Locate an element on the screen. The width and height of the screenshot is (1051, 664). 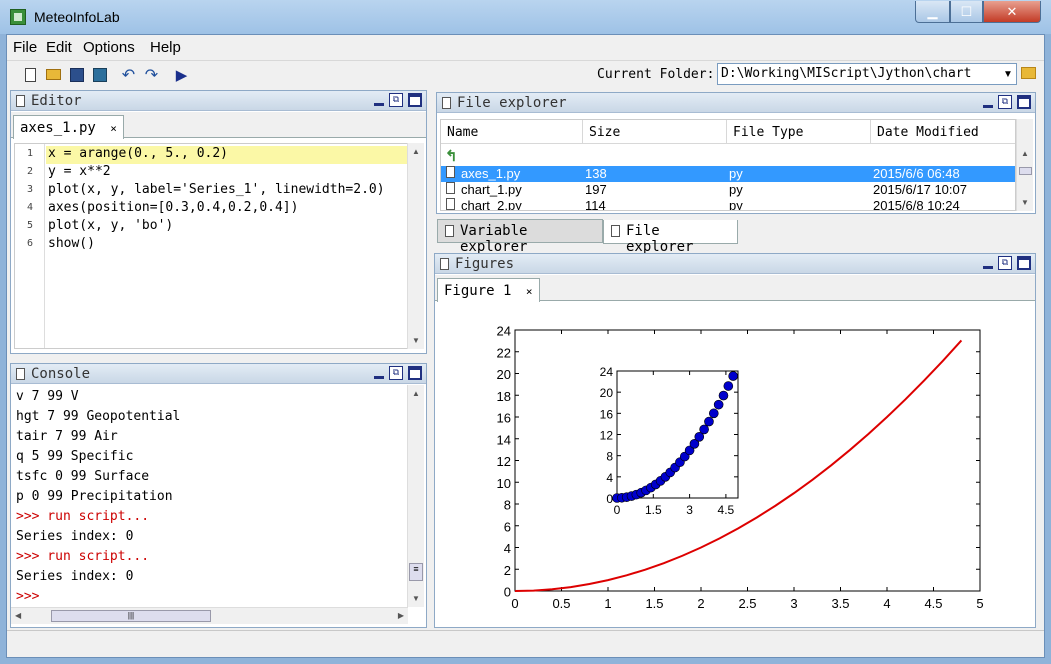
menu-edit: Edit is located at coordinates (59, 47).